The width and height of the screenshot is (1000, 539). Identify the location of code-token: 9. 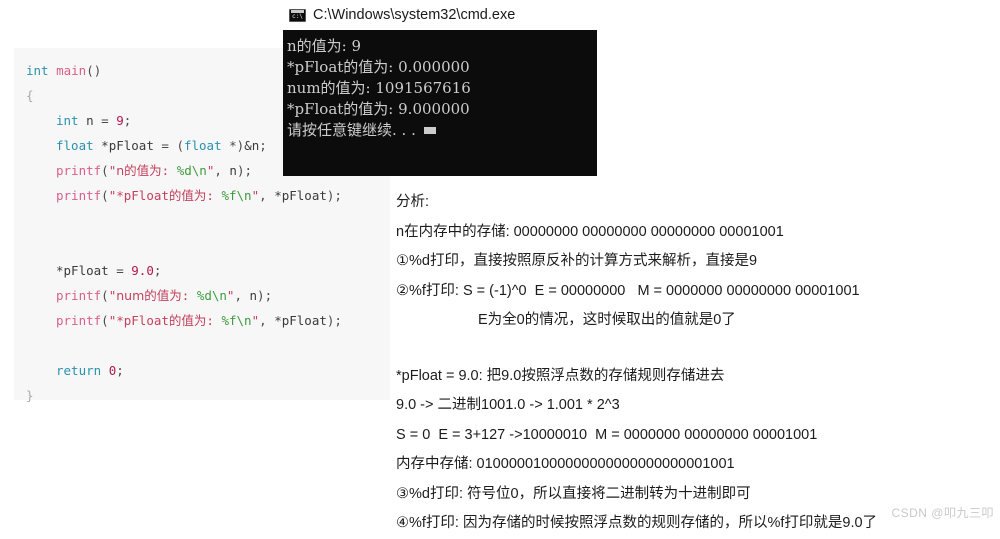
(120, 120).